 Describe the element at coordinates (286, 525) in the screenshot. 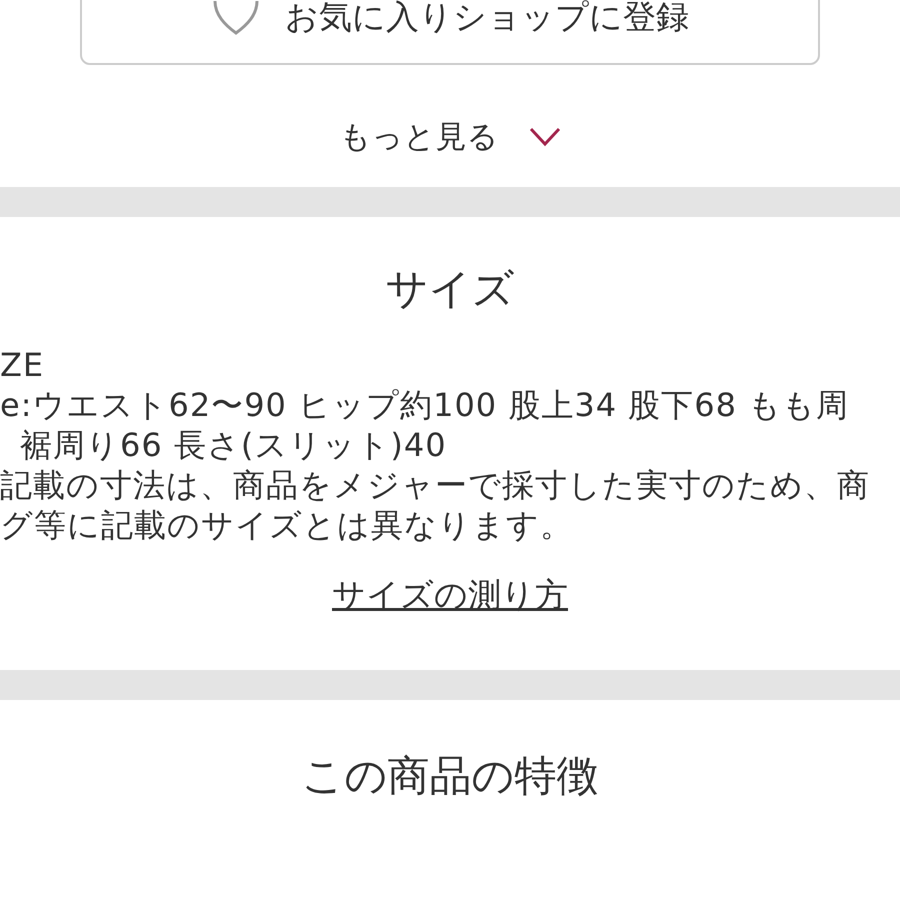

I see `size-text: グ等に記載のサイズとは異なります。` at that location.